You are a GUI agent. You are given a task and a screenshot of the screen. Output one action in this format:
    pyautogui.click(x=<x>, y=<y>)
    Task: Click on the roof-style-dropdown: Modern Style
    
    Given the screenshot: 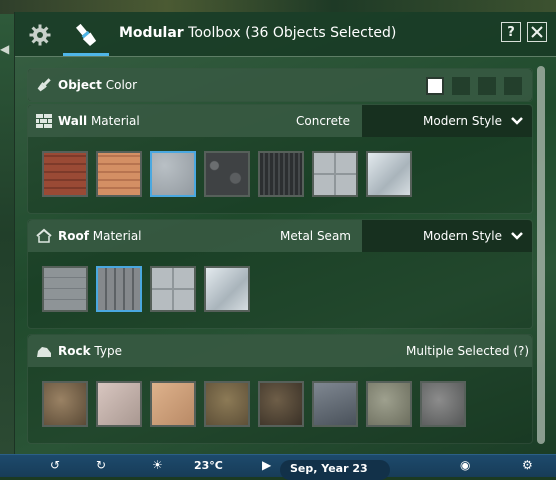 What is the action you would take?
    pyautogui.click(x=447, y=236)
    